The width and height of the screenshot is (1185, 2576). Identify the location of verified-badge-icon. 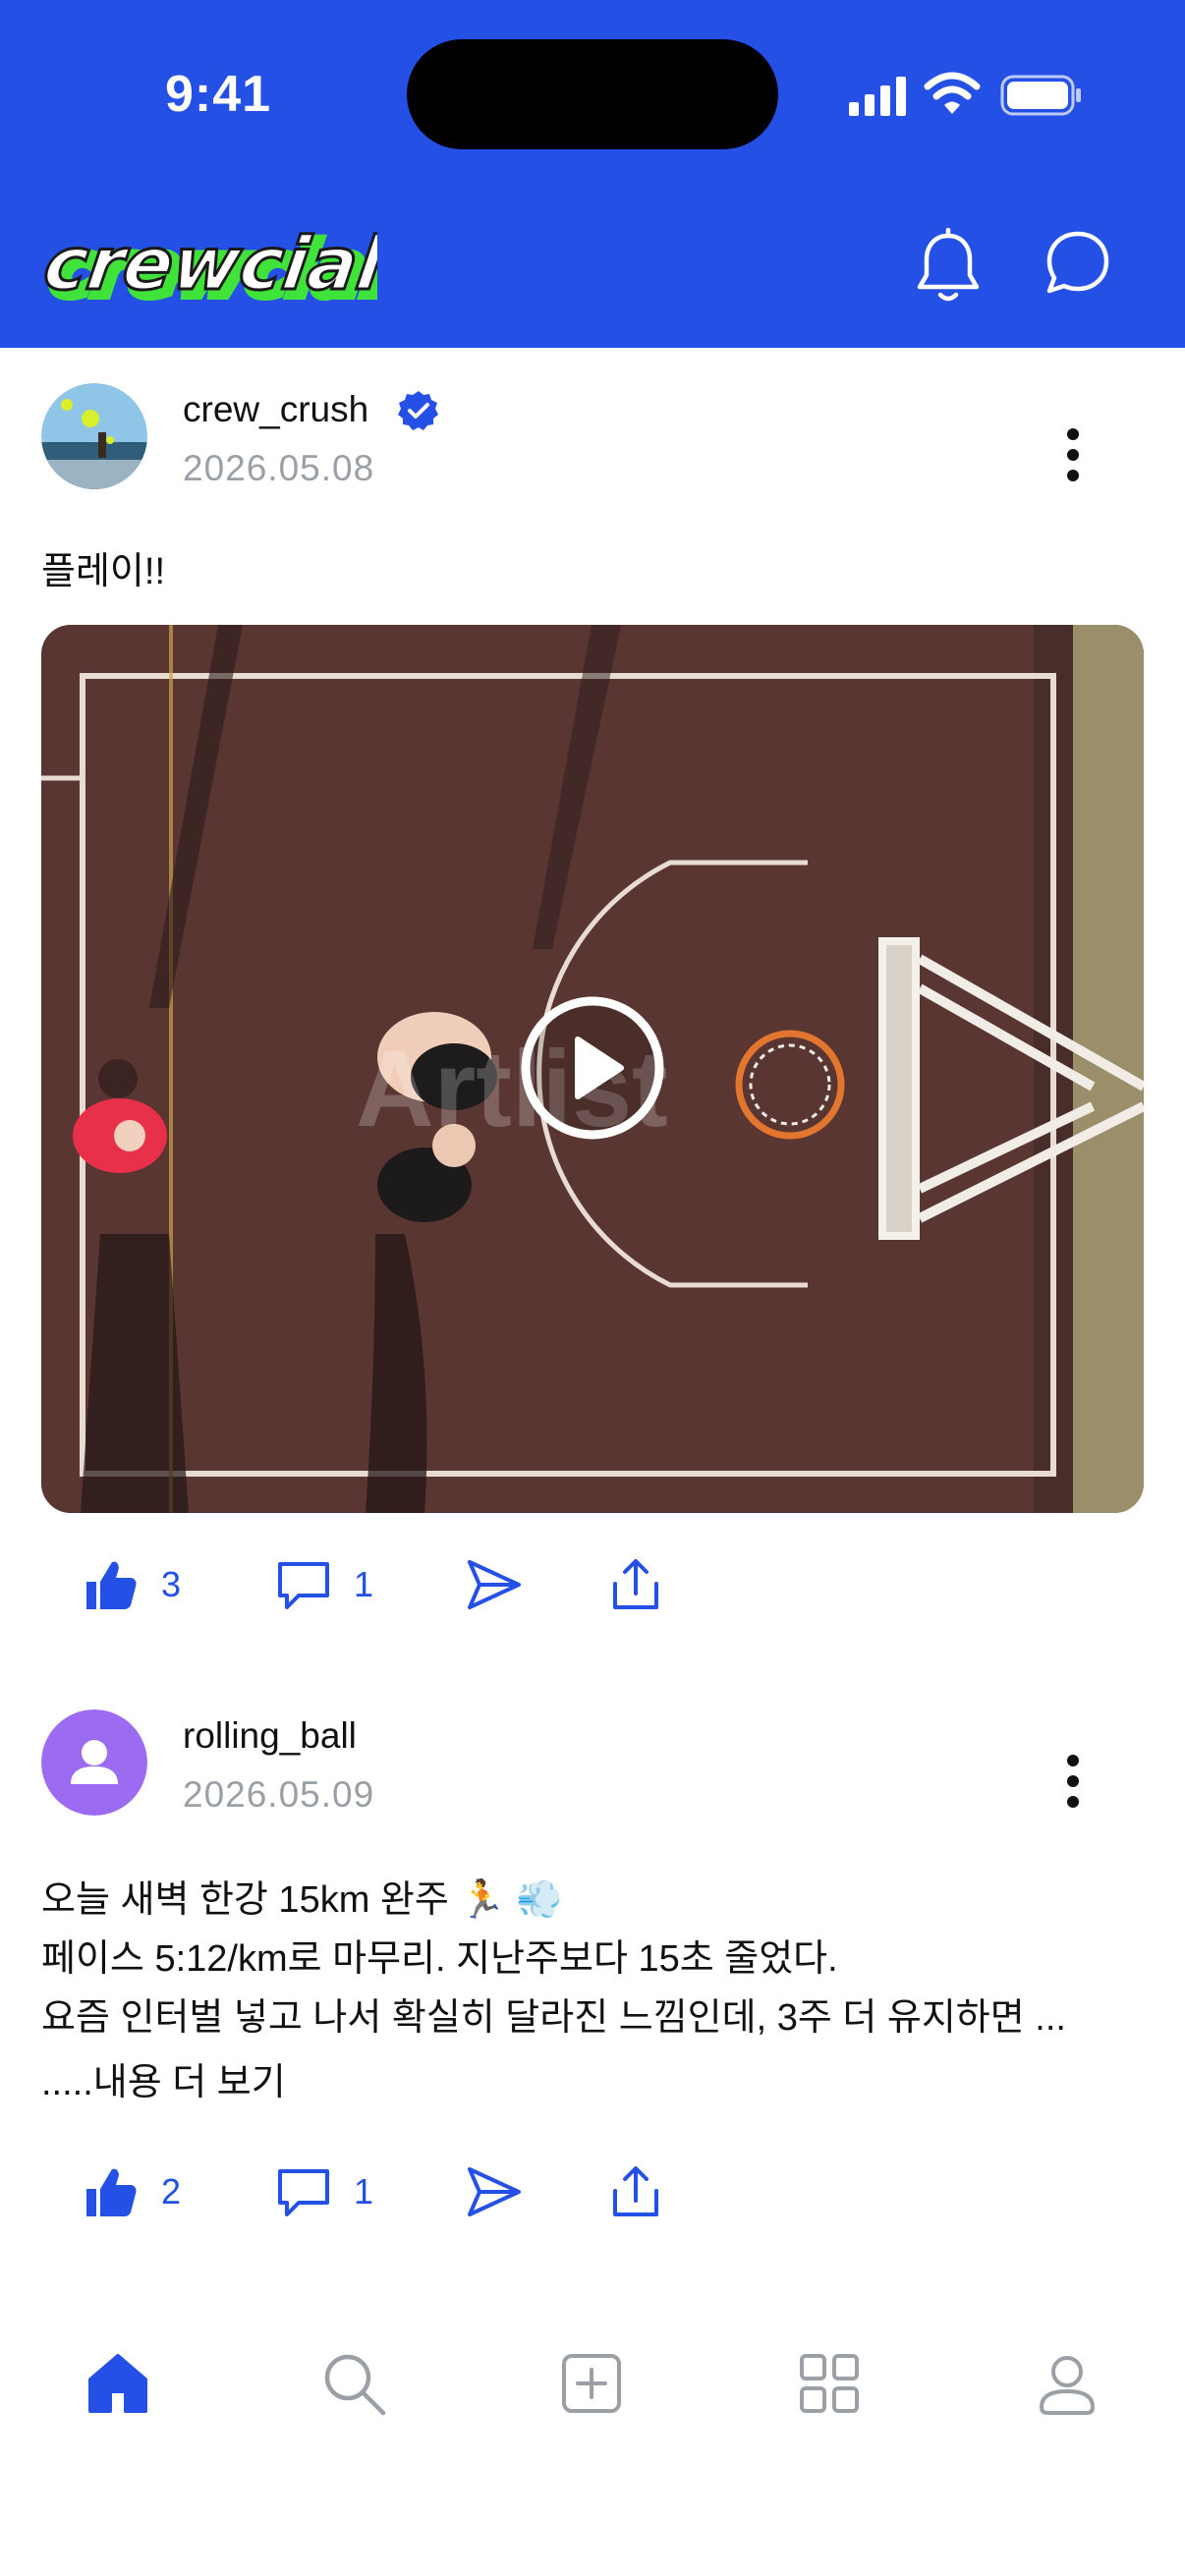
(418, 410).